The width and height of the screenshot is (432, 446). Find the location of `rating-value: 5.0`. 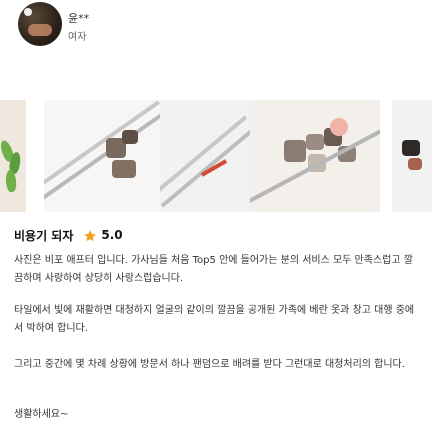

rating-value: 5.0 is located at coordinates (112, 235).